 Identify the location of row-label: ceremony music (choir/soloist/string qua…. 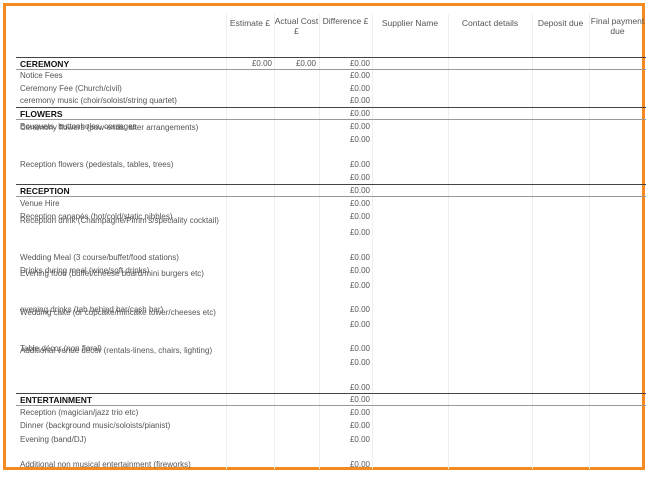
(98, 100).